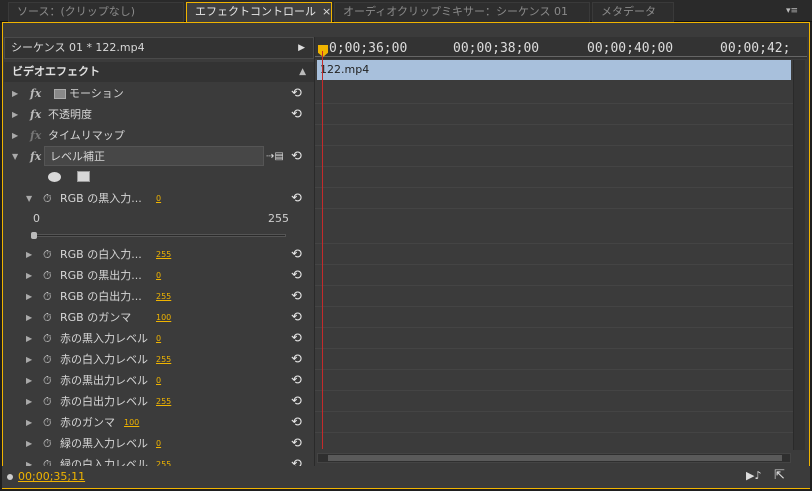 This screenshot has height=491, width=812. What do you see at coordinates (779, 475) in the screenshot?
I see `export-icon: ⇱` at bounding box center [779, 475].